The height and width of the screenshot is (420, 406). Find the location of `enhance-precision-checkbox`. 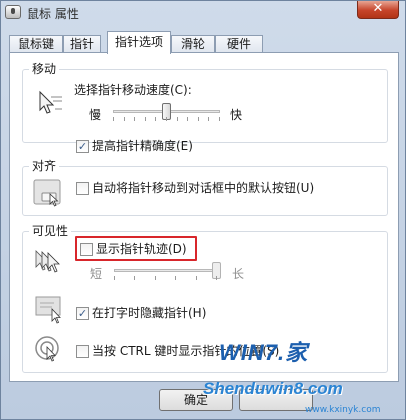

enhance-precision-checkbox is located at coordinates (82, 146).